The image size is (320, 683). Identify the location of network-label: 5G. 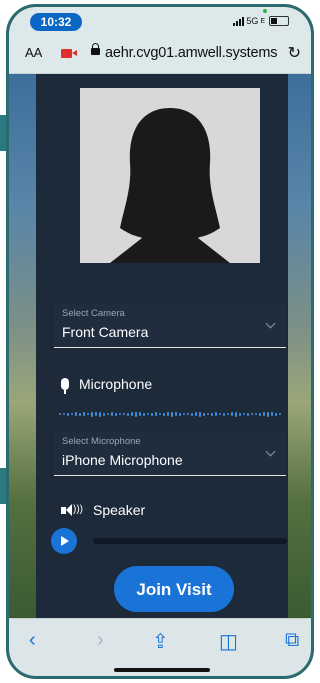
(252, 21).